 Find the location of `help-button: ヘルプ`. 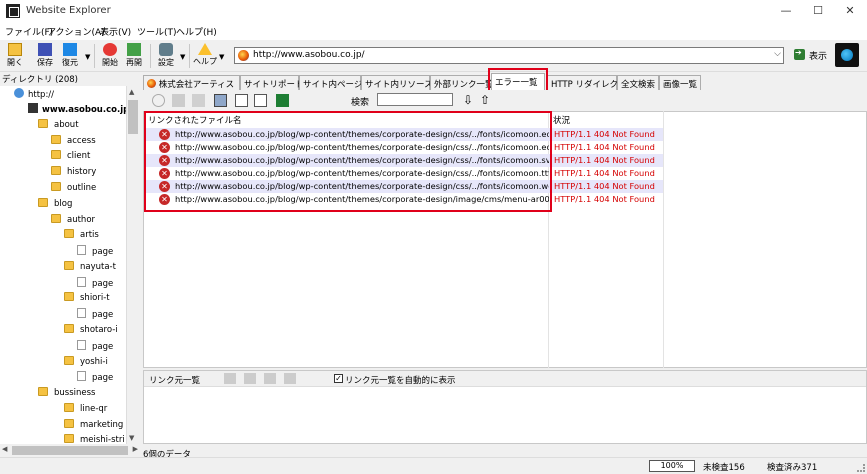

help-button: ヘルプ is located at coordinates (205, 56).